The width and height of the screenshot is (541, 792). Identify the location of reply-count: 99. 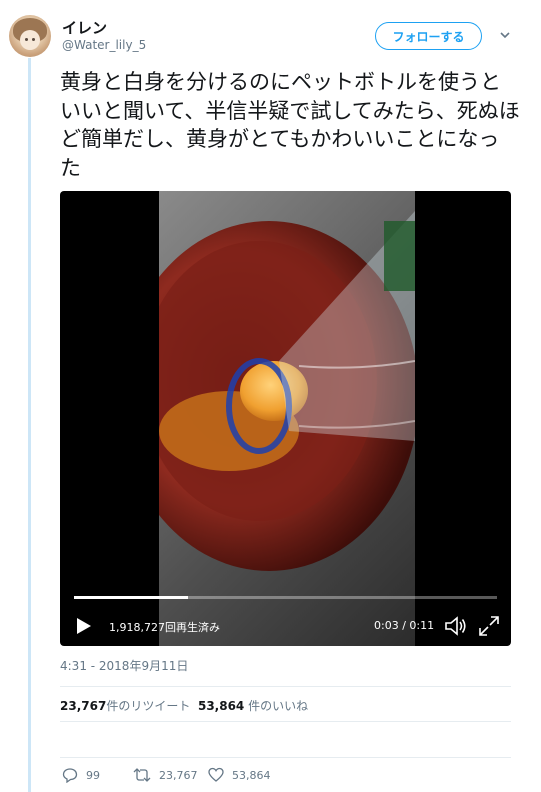
(93, 775).